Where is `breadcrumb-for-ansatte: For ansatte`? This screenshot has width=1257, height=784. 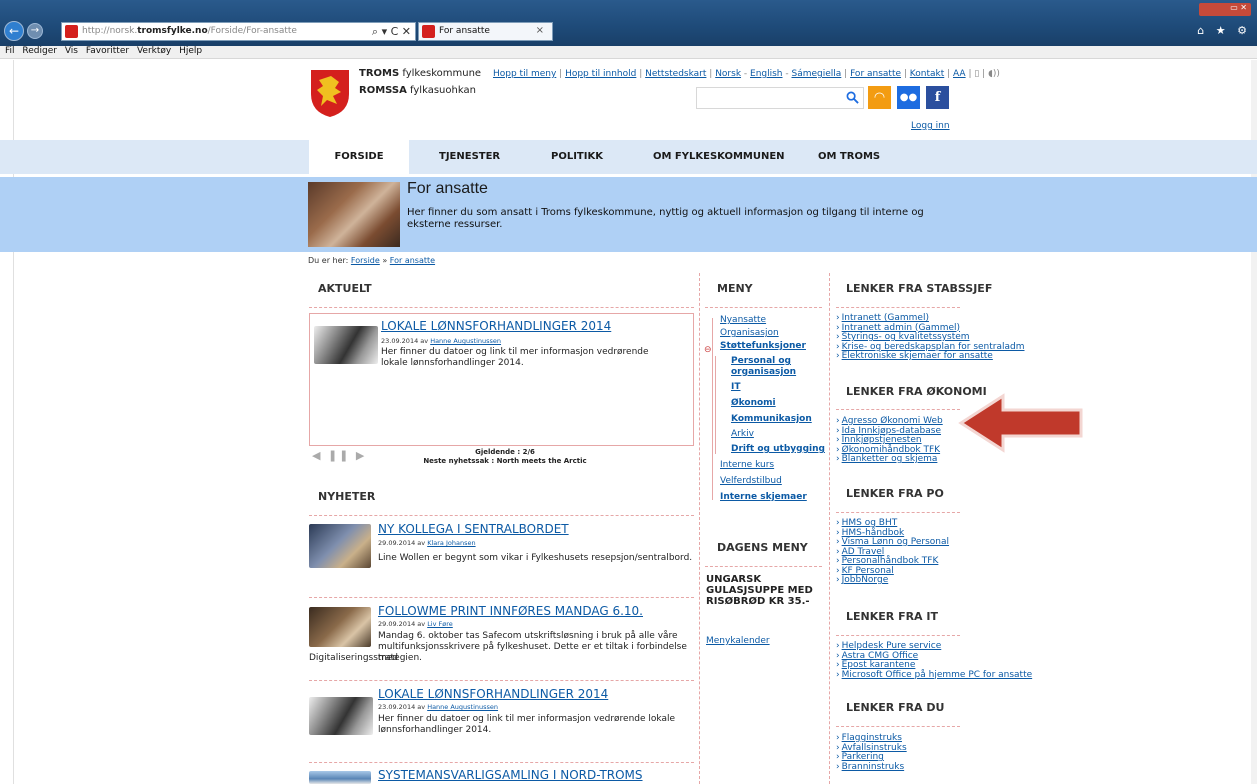
breadcrumb-for-ansatte: For ansatte is located at coordinates (412, 260).